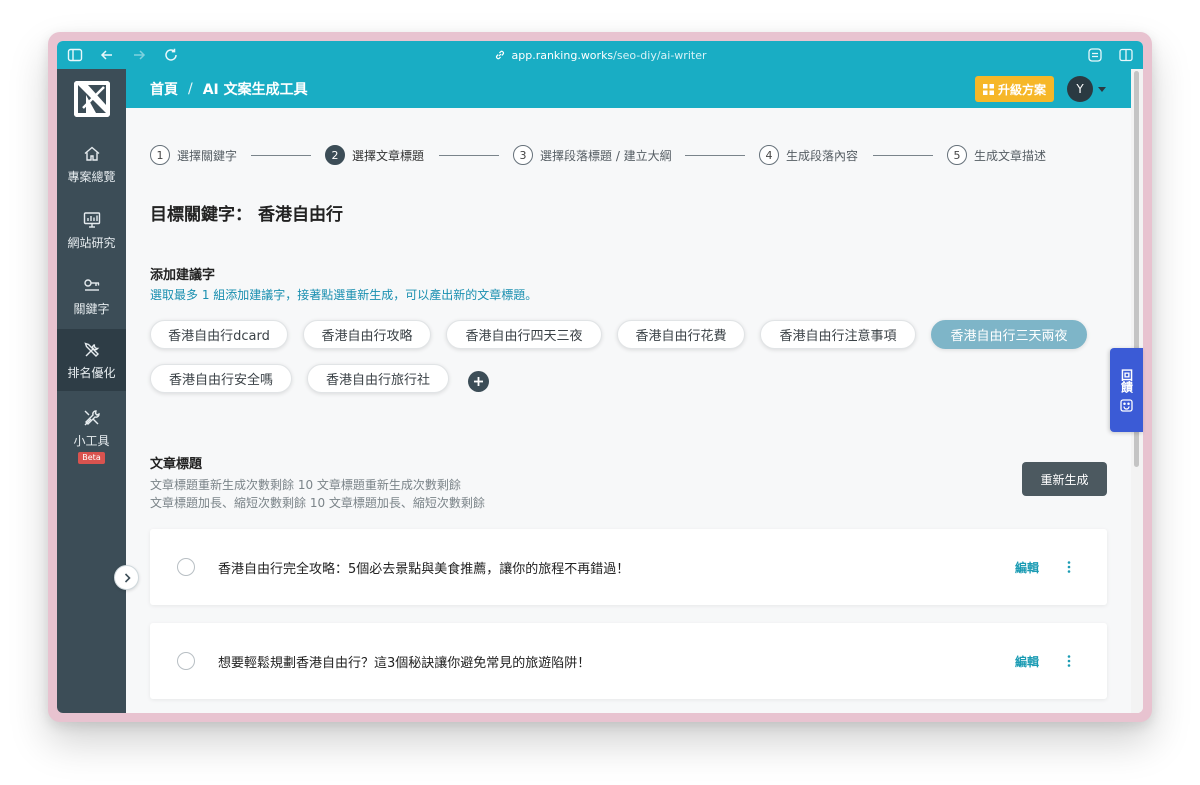  What do you see at coordinates (606, 155) in the screenshot?
I see `step-label: 選擇段落標題 / 建立大綱` at bounding box center [606, 155].